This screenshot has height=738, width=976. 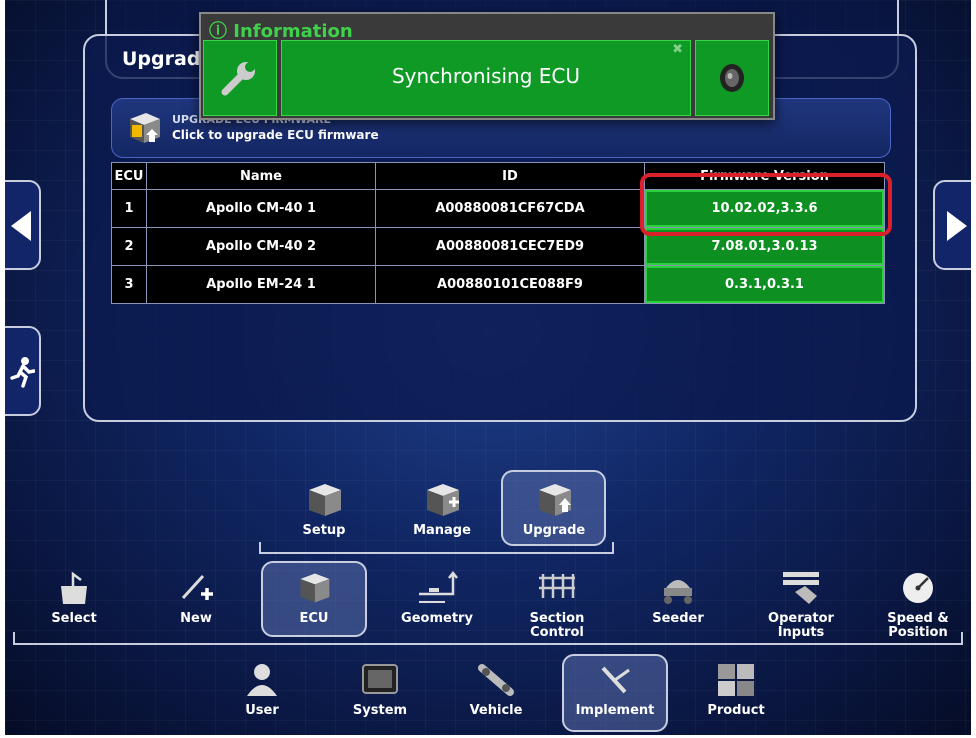 I want to click on information-dialog: ⓘ Information Synchronising ECU ✖, so click(x=487, y=66).